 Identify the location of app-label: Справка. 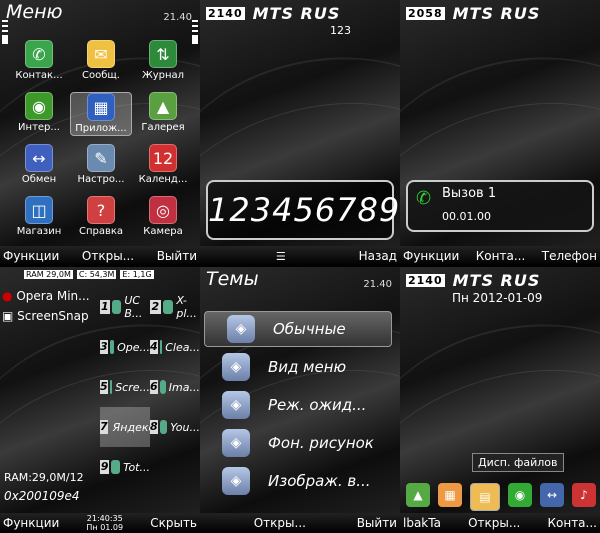
(101, 231).